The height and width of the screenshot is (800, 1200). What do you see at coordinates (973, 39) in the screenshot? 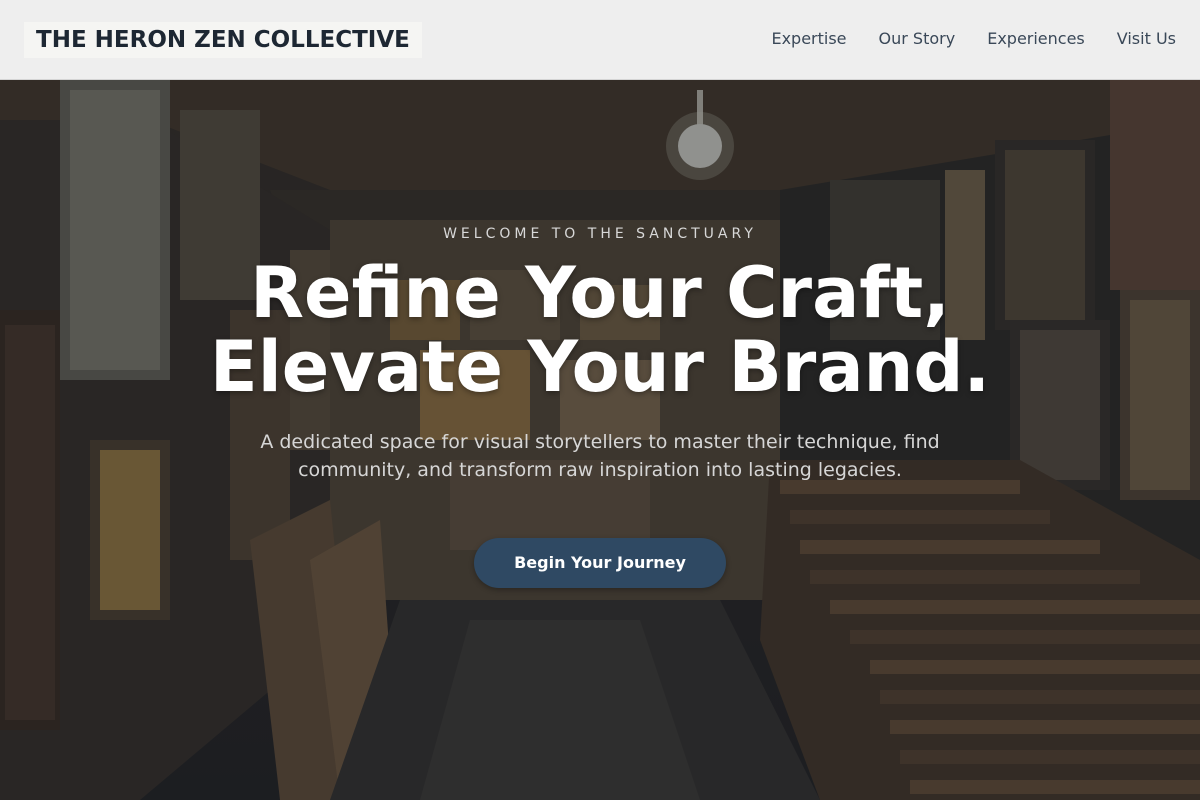
I see `main-nav: Expertise Our Story Experiences Visit Us` at bounding box center [973, 39].